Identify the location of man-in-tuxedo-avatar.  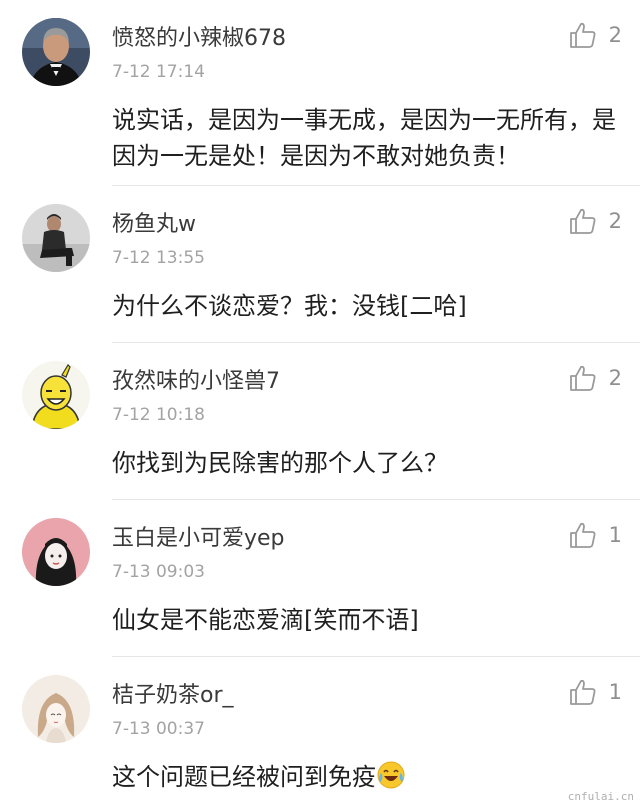
(56, 52).